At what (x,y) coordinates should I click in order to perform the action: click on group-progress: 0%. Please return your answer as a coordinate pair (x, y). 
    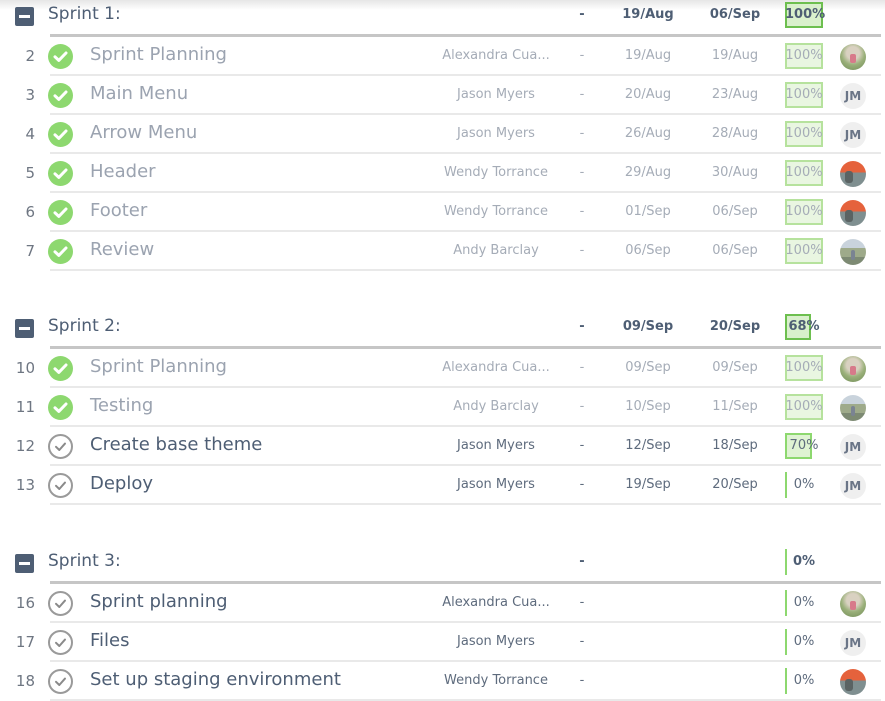
    Looking at the image, I should click on (804, 562).